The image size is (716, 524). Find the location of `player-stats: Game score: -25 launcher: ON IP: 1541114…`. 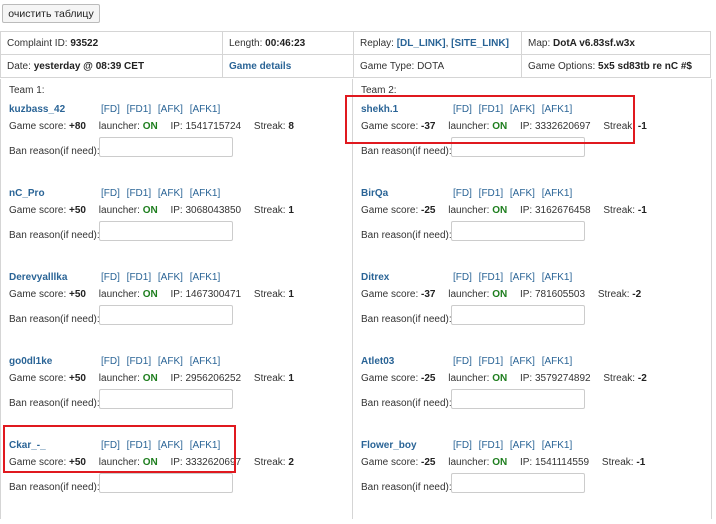

player-stats: Game score: -25 launcher: ON IP: 1541114… is located at coordinates (503, 462).